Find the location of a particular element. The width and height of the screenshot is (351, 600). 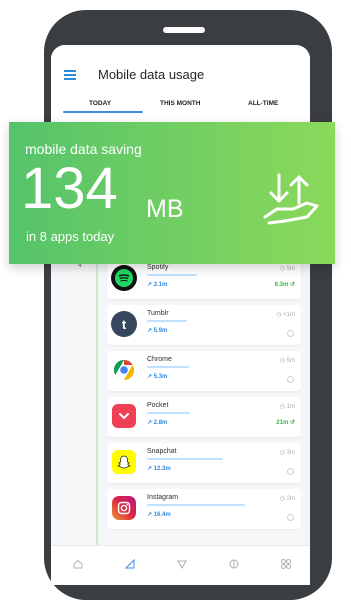

usage-value: ↗ 12.3m is located at coordinates (159, 469).